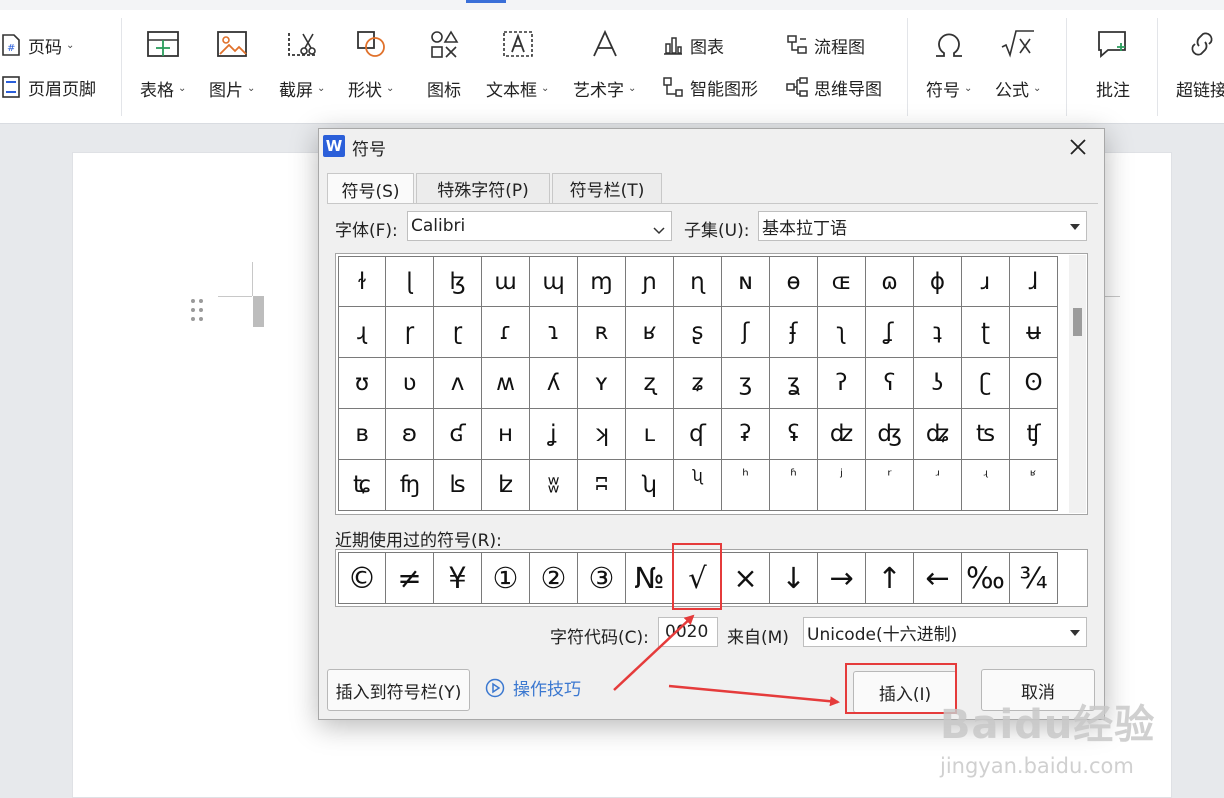 This screenshot has width=1224, height=798. Describe the element at coordinates (1077, 384) in the screenshot. I see `symbol-grid-scrollbar` at that location.